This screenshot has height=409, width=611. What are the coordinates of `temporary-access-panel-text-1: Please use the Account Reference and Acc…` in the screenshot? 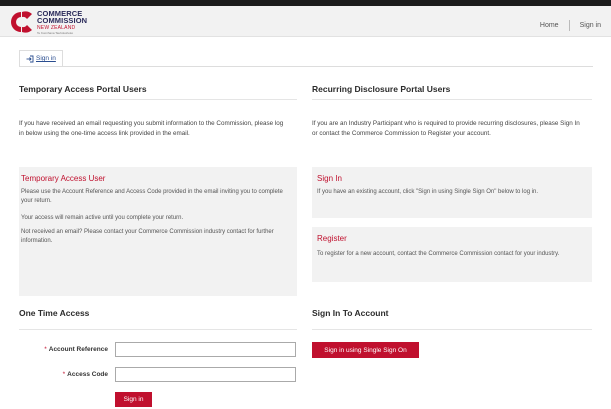 It's located at (152, 196).